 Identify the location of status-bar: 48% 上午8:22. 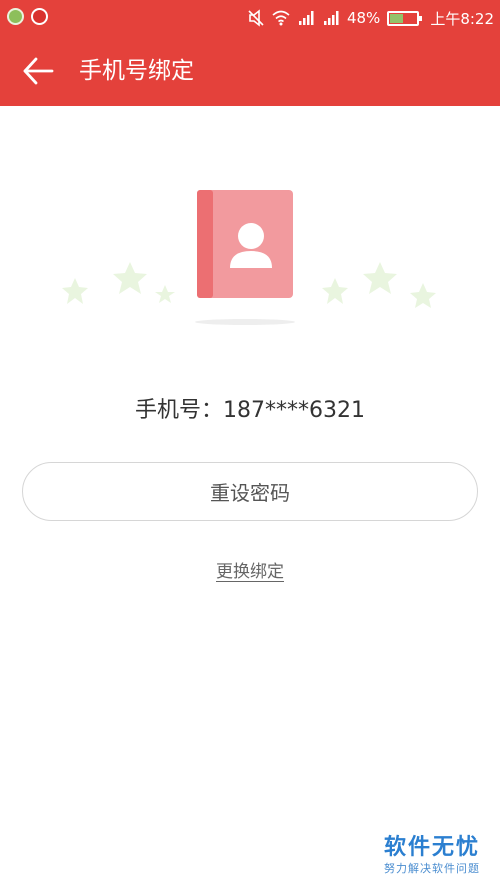
(250, 18).